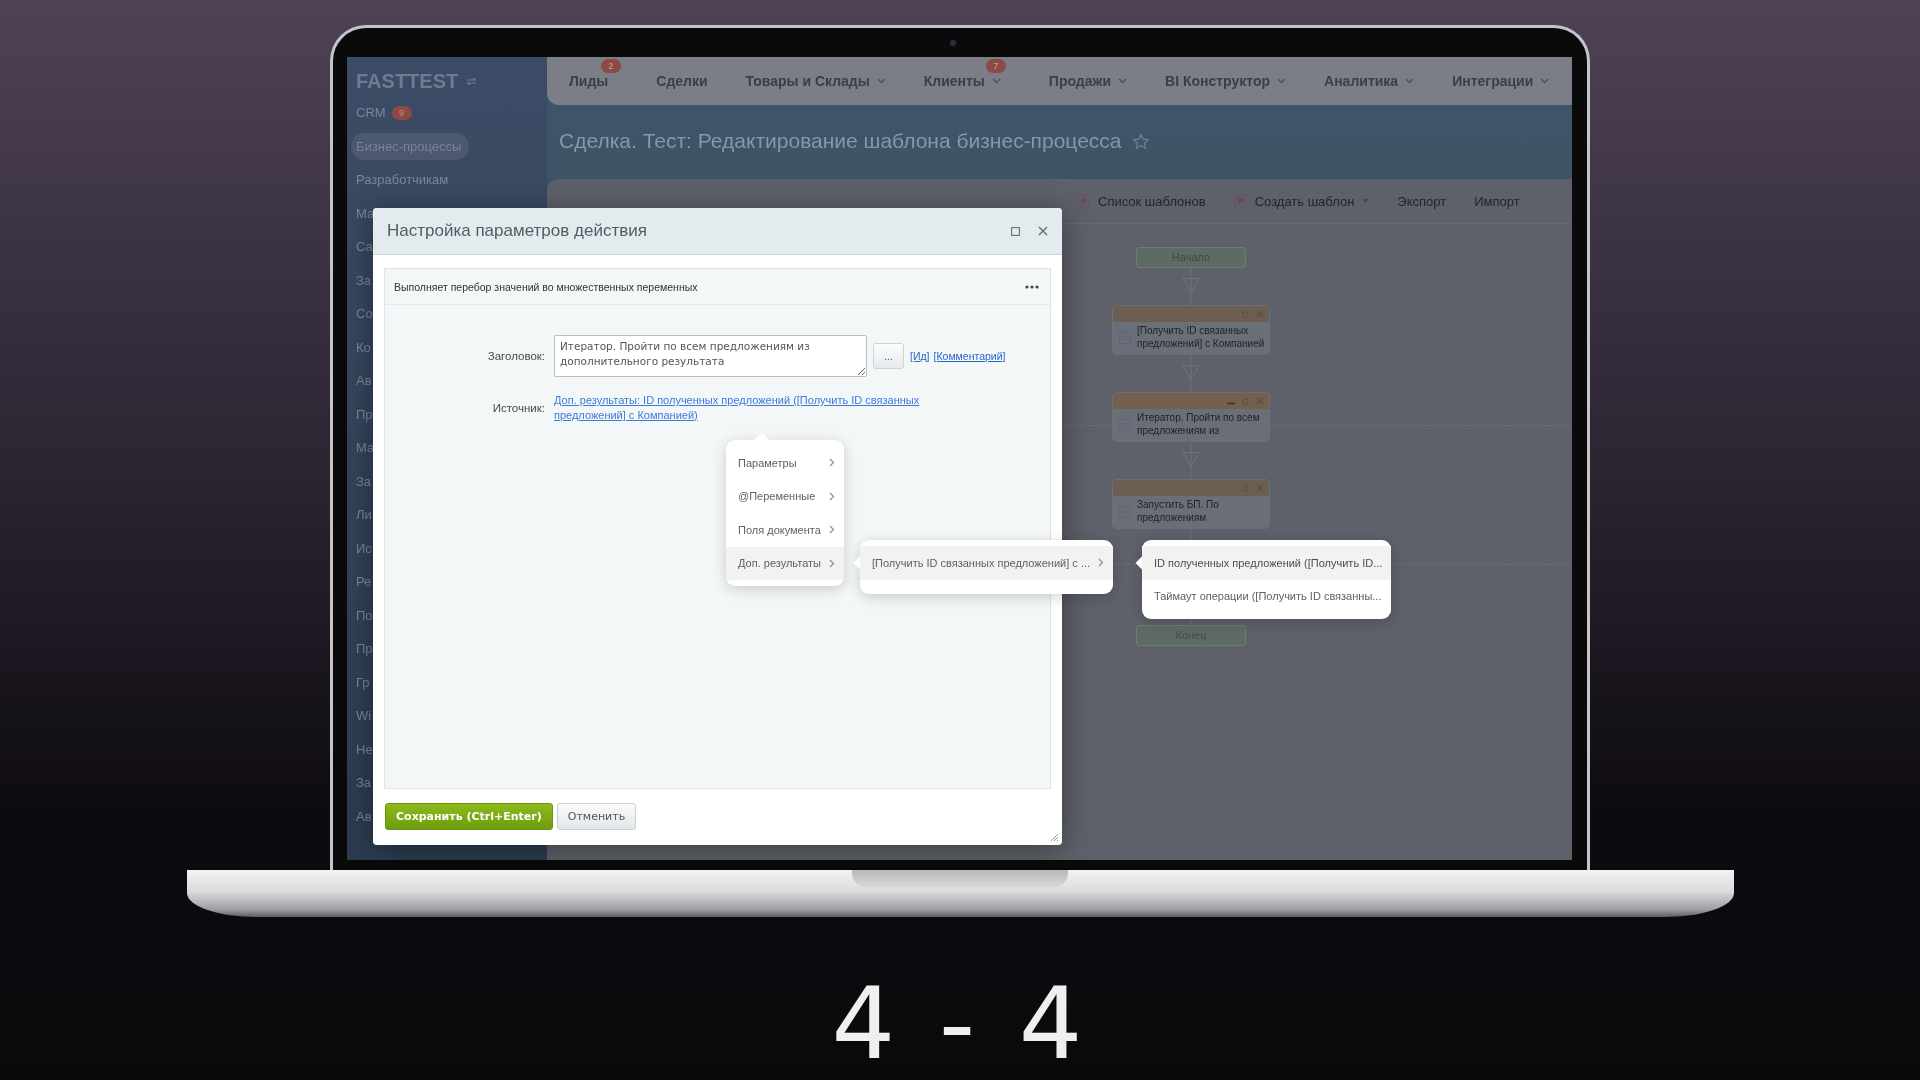 This screenshot has height=1080, width=1920. Describe the element at coordinates (1083, 201) in the screenshot. I see `document-icon` at that location.